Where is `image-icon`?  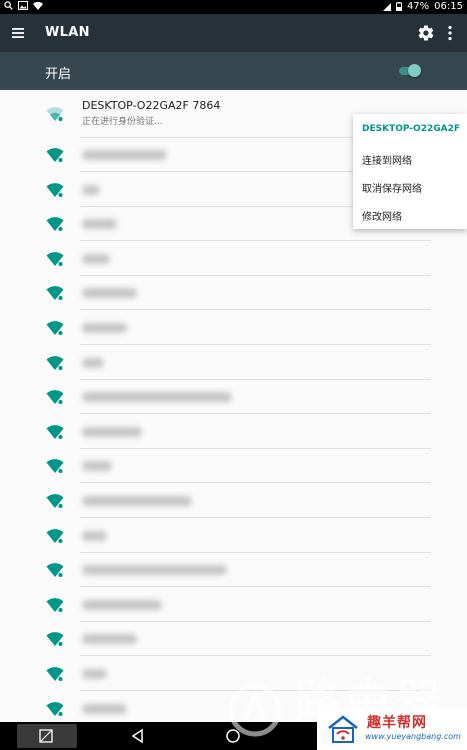 image-icon is located at coordinates (23, 5).